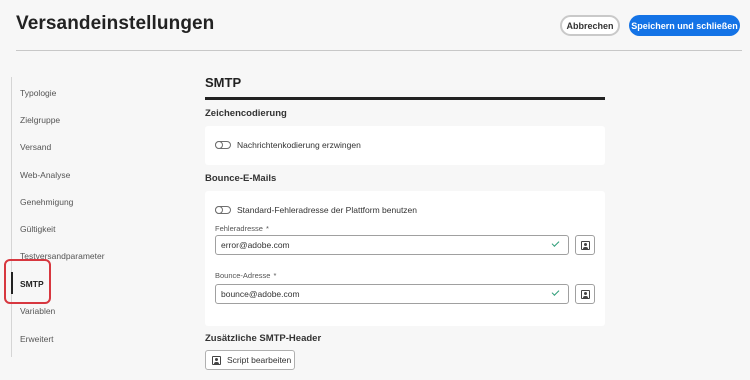 This screenshot has height=380, width=750. Describe the element at coordinates (216, 360) in the screenshot. I see `script-icon` at that location.